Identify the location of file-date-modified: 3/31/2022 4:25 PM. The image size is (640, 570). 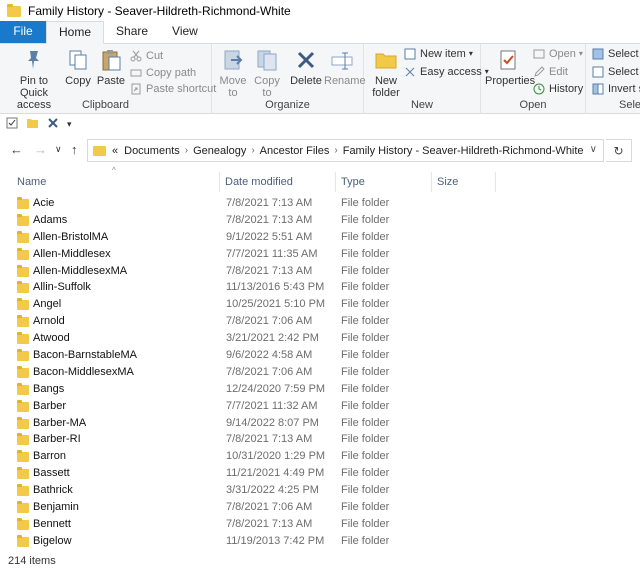
(272, 490).